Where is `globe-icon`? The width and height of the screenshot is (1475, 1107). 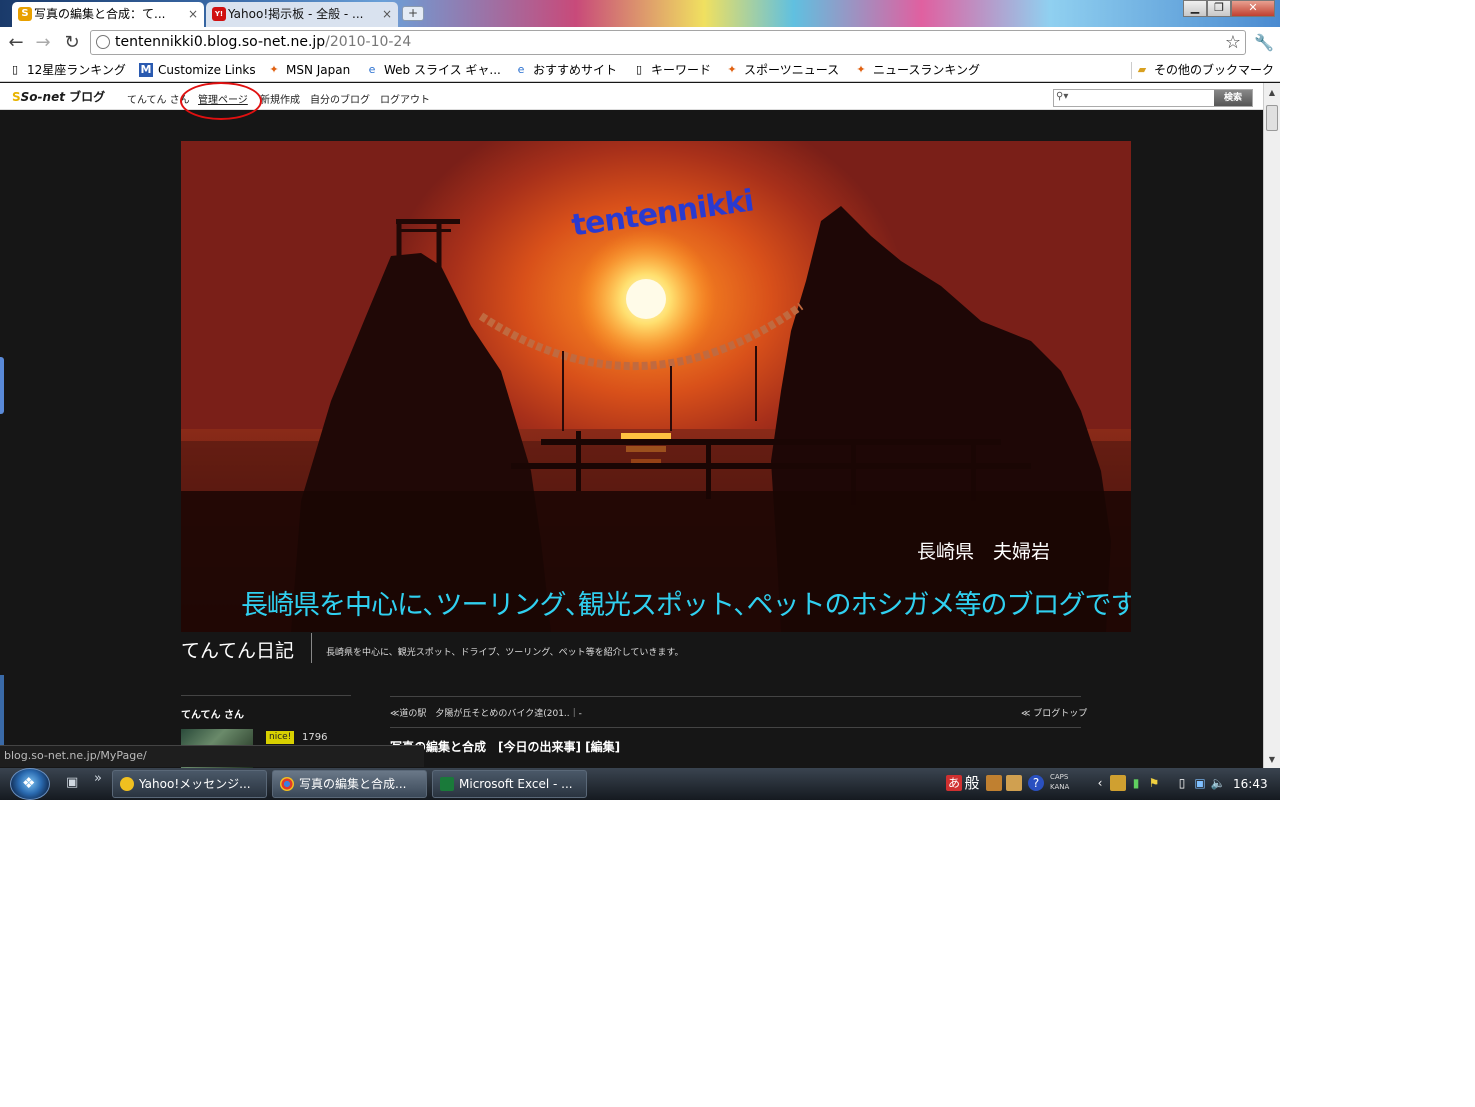
globe-icon is located at coordinates (103, 42).